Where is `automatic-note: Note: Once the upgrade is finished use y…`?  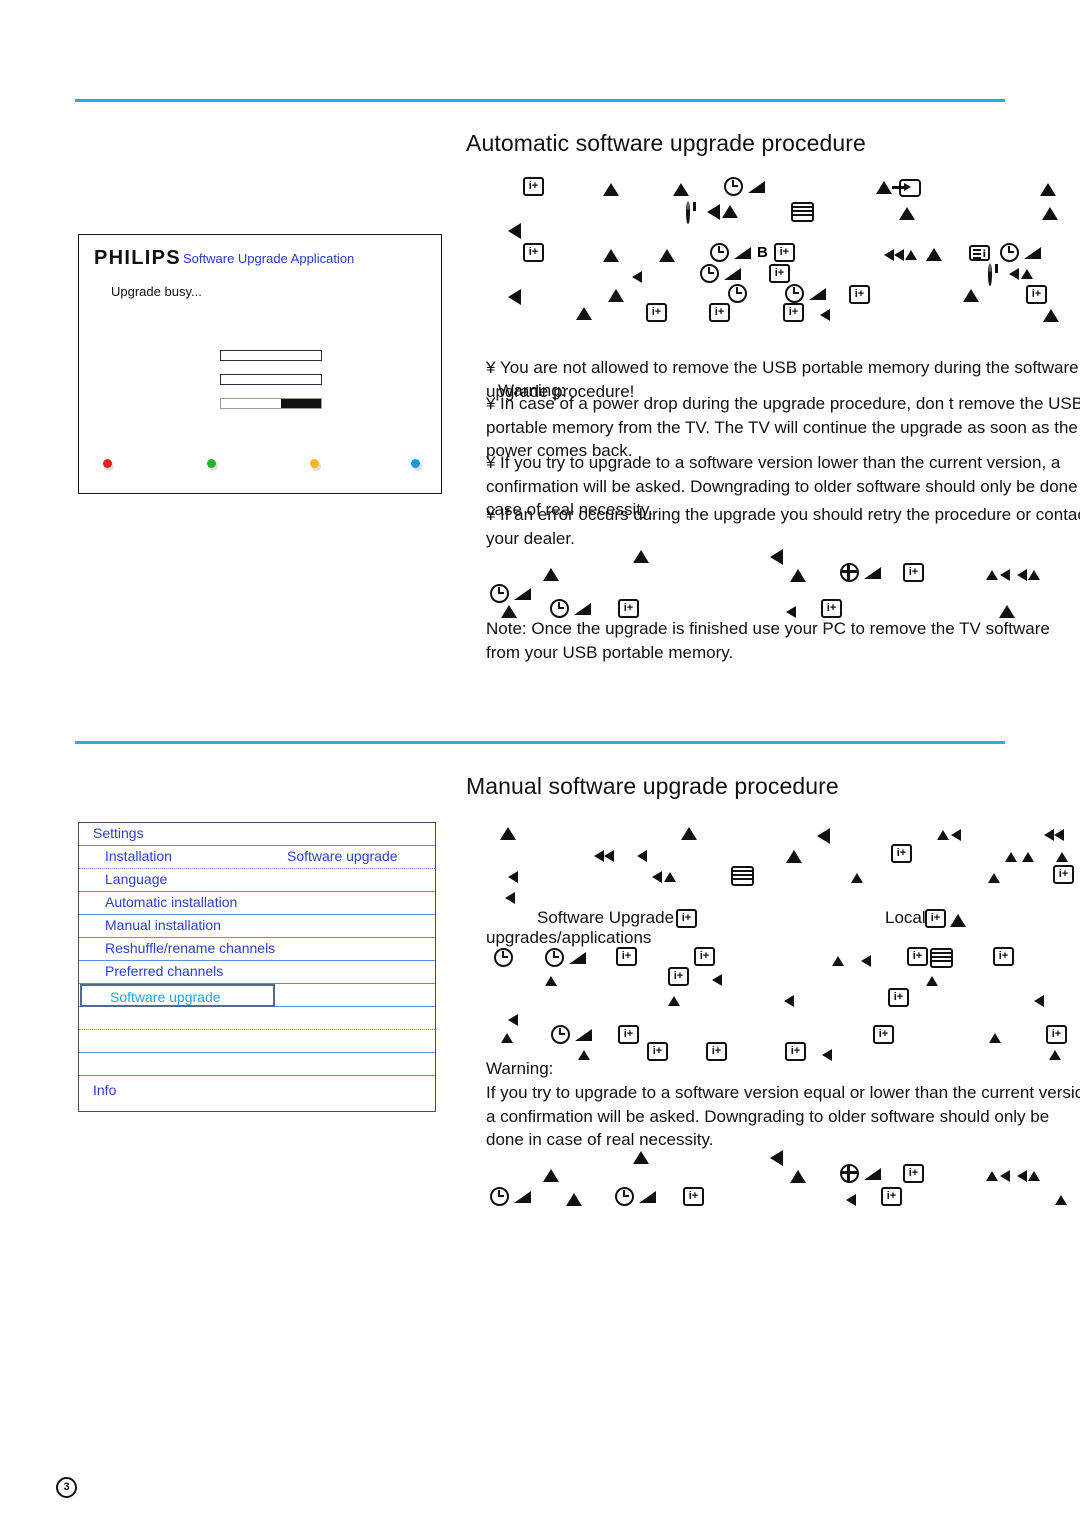 automatic-note: Note: Once the upgrade is finished use y… is located at coordinates (770, 640).